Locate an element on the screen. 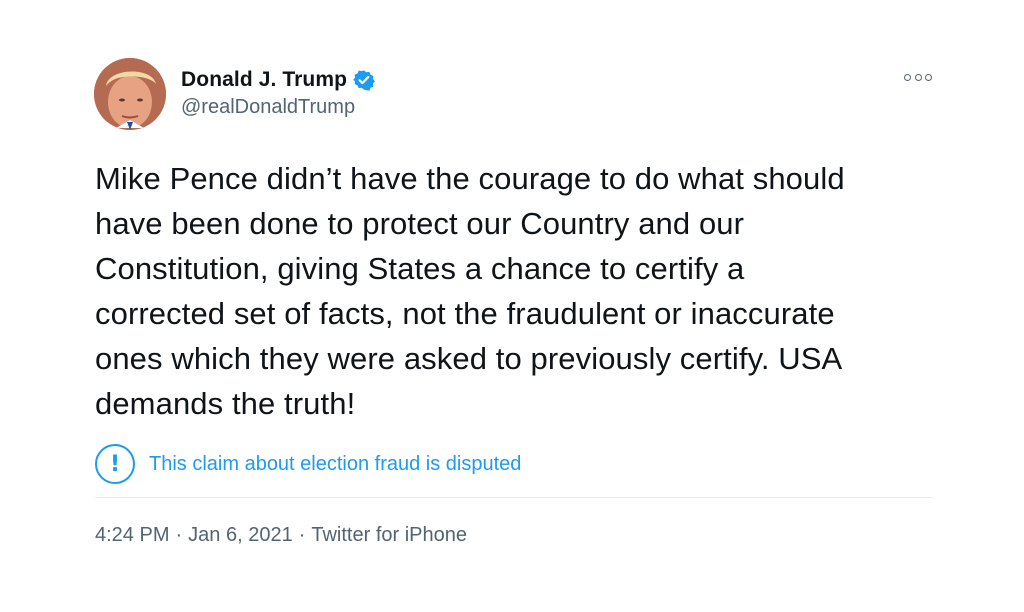 This screenshot has width=1024, height=612. more-options-icon is located at coordinates (918, 77).